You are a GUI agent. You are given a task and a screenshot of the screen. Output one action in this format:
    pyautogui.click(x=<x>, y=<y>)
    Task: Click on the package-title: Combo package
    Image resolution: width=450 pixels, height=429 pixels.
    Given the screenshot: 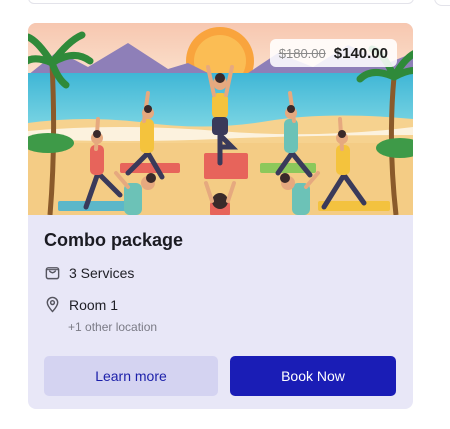 What is the action you would take?
    pyautogui.click(x=114, y=240)
    